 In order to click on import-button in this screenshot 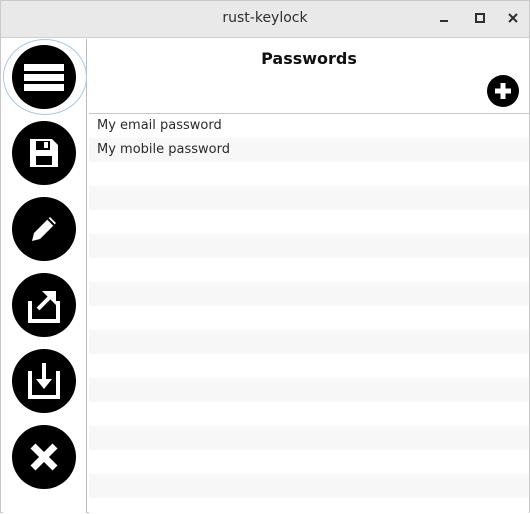, I will do `click(44, 381)`.